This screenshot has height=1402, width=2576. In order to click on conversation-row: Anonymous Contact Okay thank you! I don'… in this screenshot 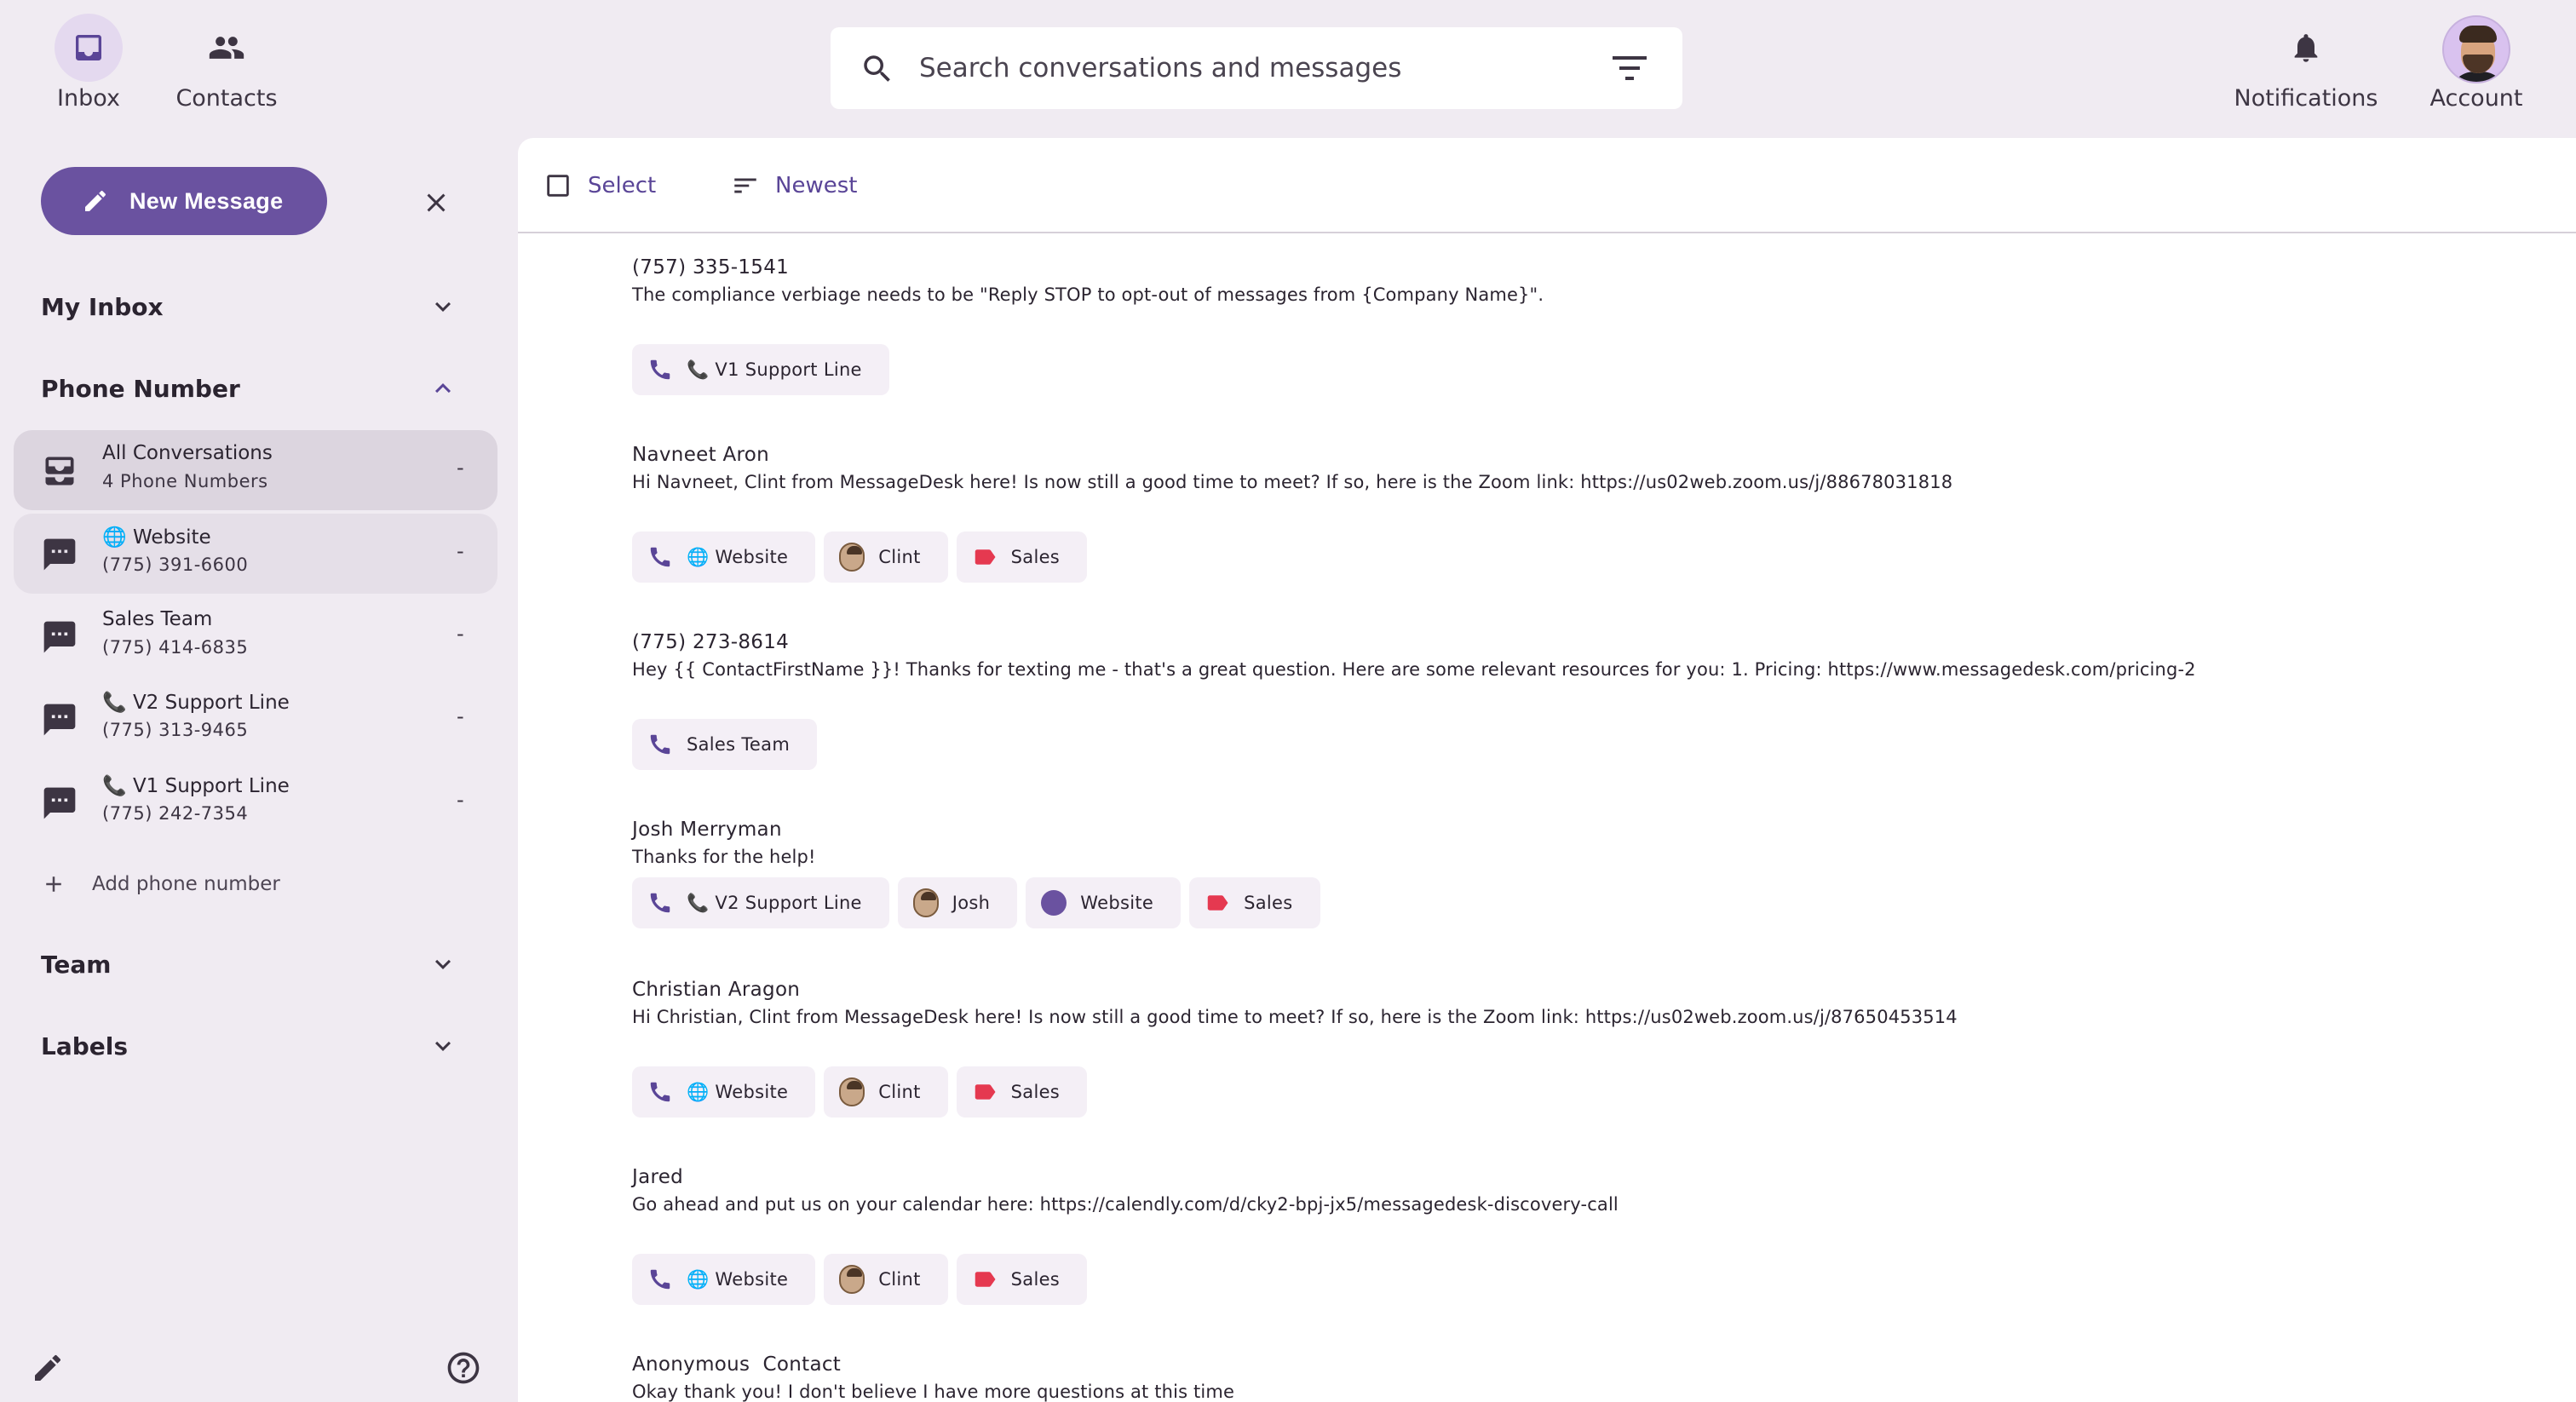, I will do `click(1569, 1376)`.